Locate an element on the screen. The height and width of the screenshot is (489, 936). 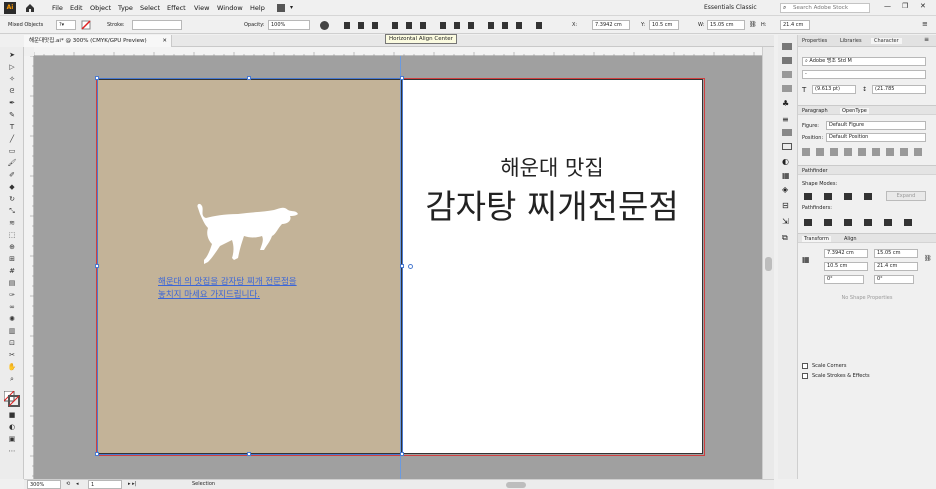
fill-swatch: ?▾ is located at coordinates (66, 25).